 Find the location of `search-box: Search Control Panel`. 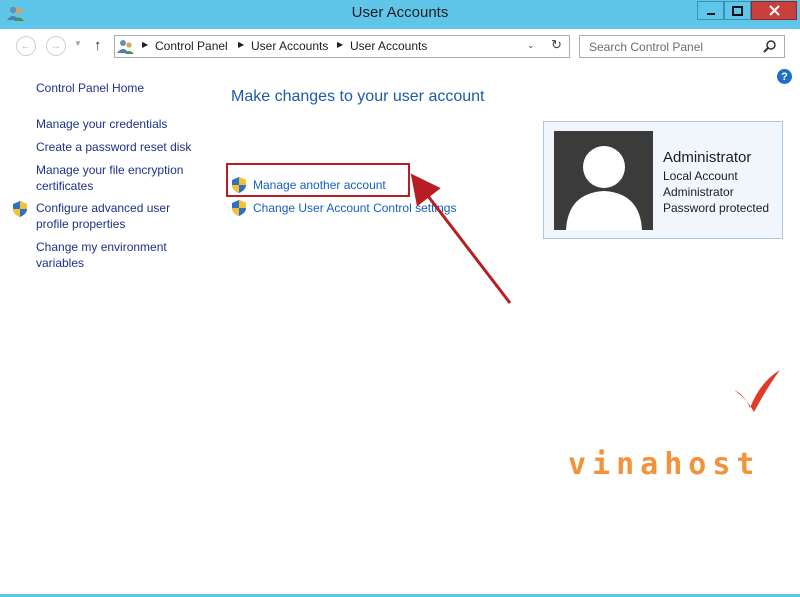

search-box: Search Control Panel is located at coordinates (682, 46).